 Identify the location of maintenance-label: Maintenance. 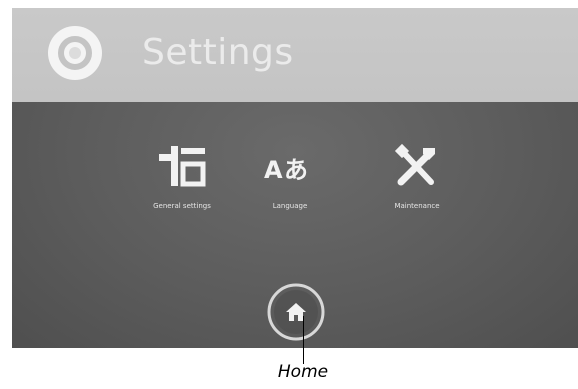
(417, 206).